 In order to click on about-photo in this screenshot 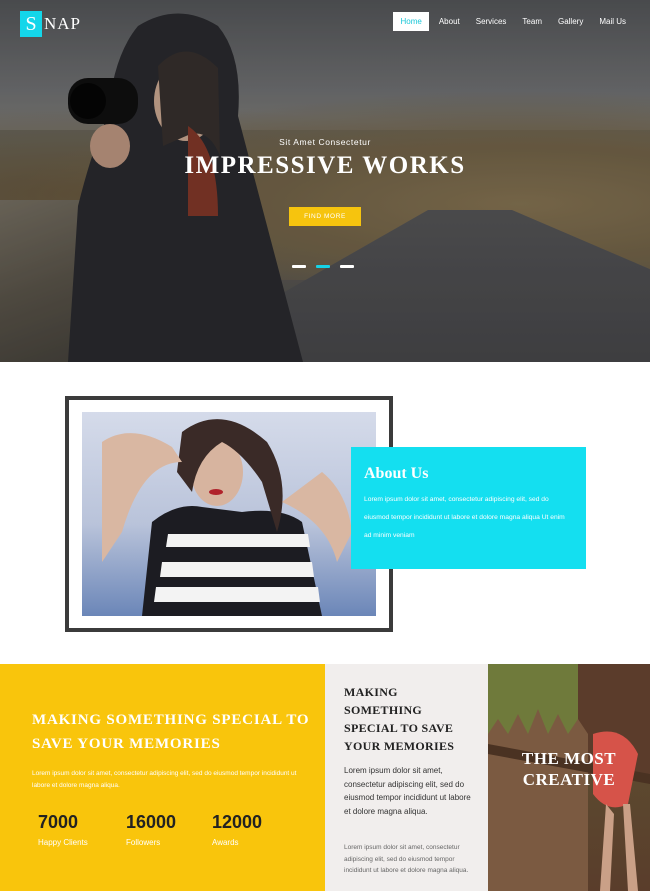, I will do `click(229, 514)`.